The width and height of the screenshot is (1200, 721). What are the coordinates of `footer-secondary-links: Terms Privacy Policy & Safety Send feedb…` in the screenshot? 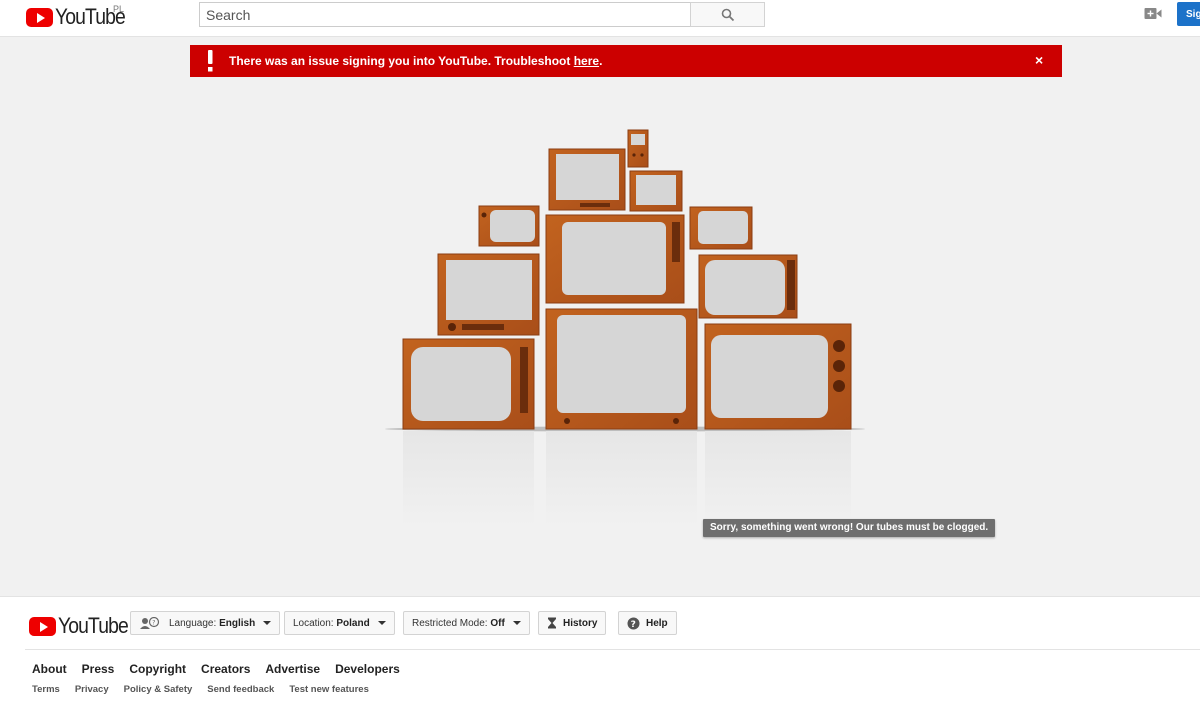 It's located at (208, 689).